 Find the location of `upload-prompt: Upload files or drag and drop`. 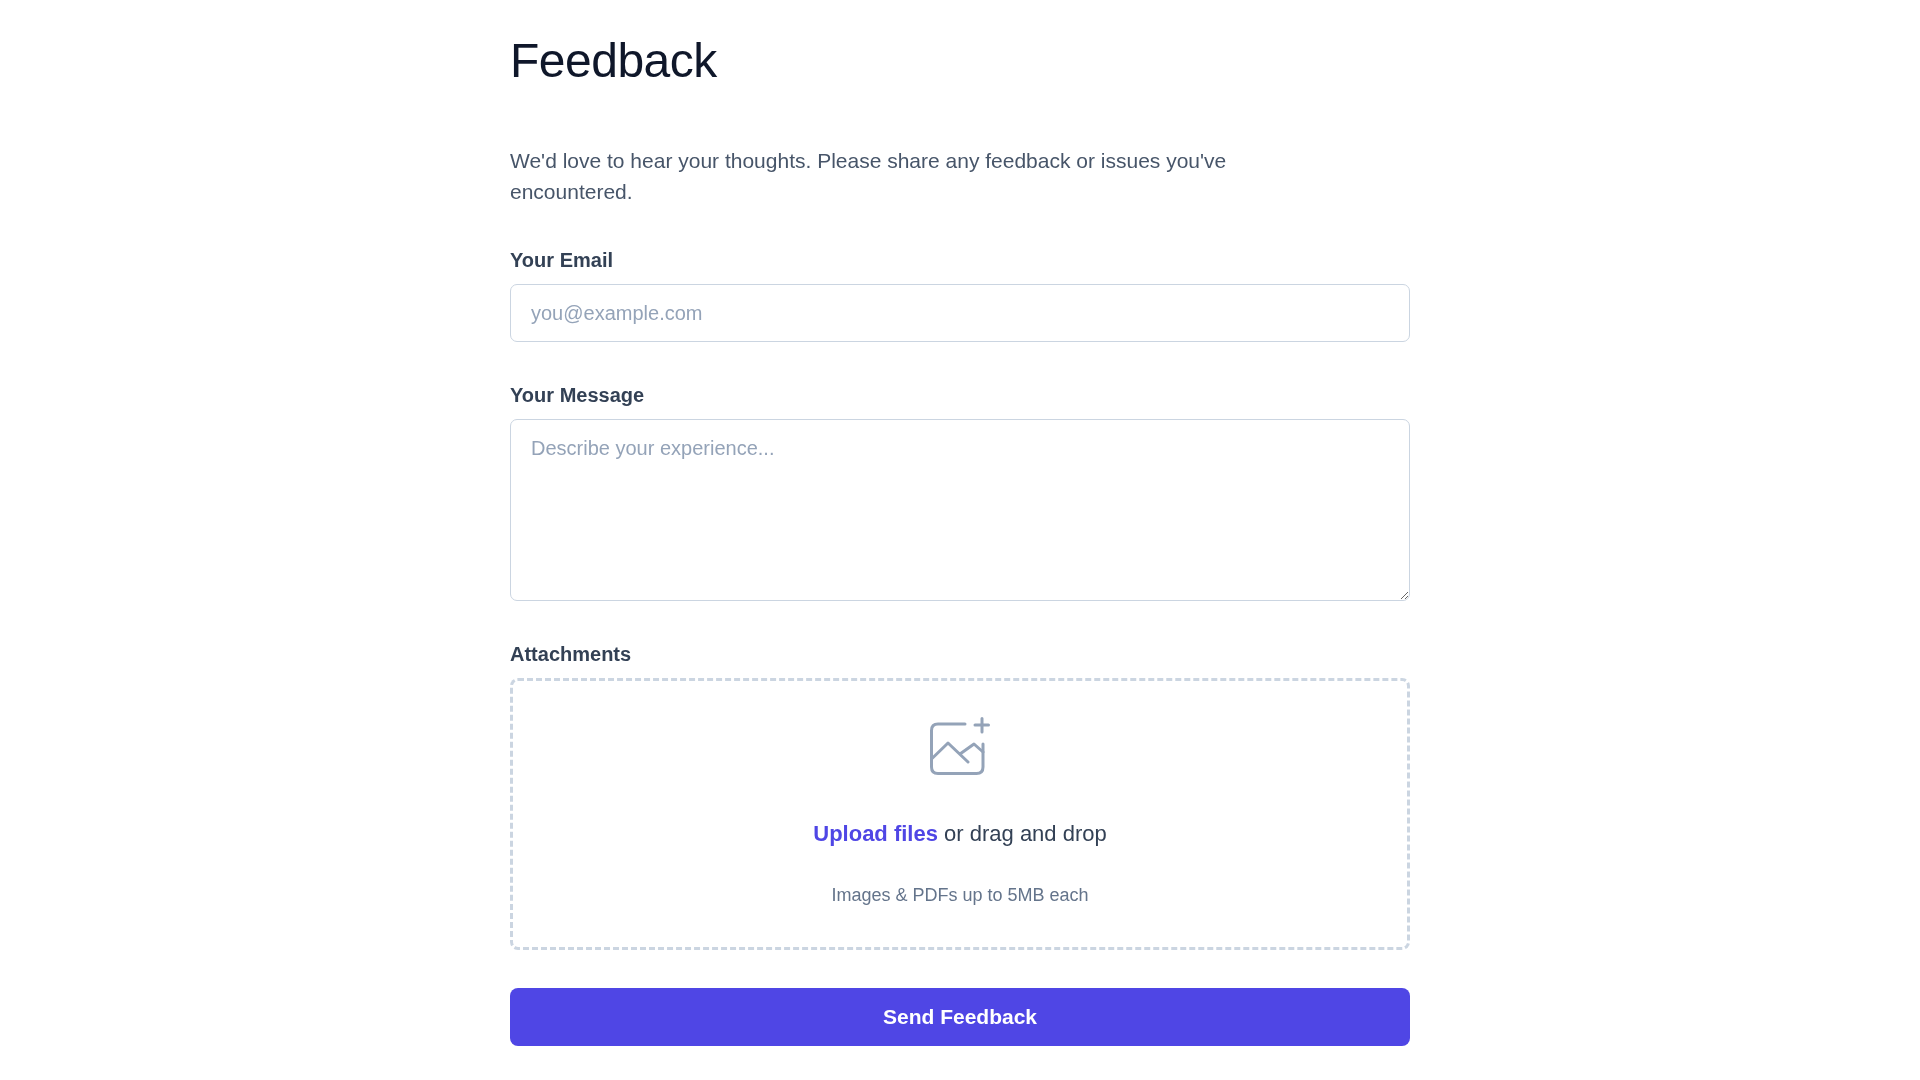

upload-prompt: Upload files or drag and drop is located at coordinates (960, 834).